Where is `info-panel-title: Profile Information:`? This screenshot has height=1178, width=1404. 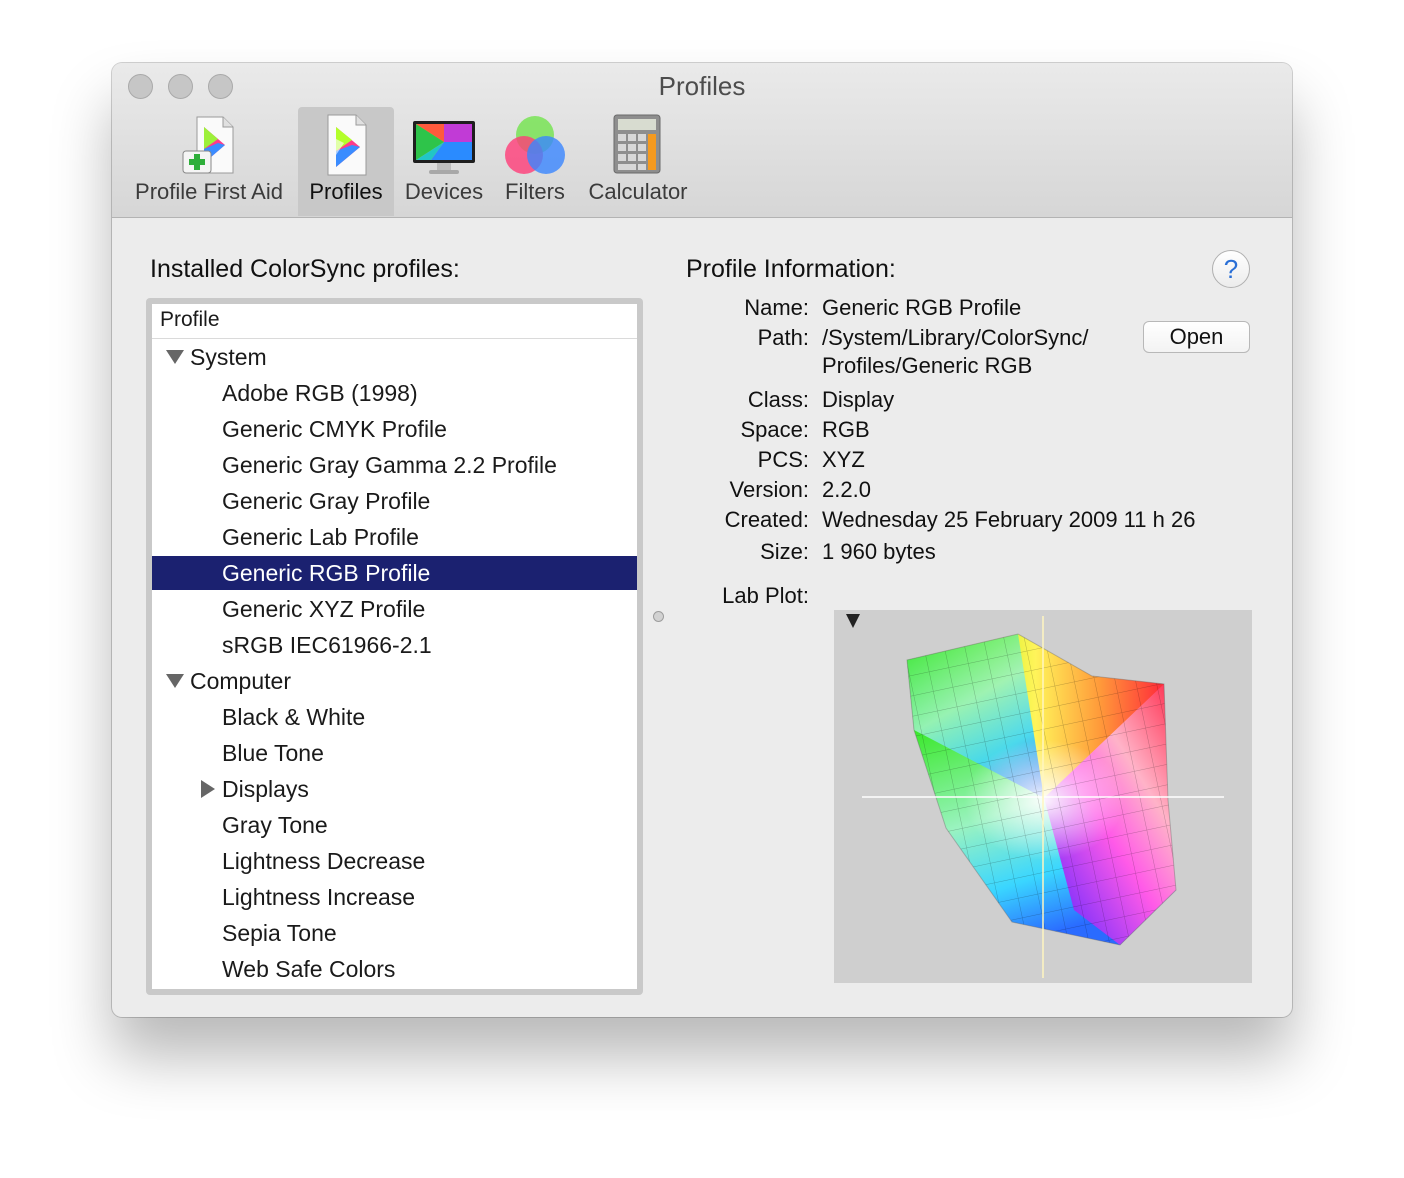
info-panel-title: Profile Information: is located at coordinates (791, 269).